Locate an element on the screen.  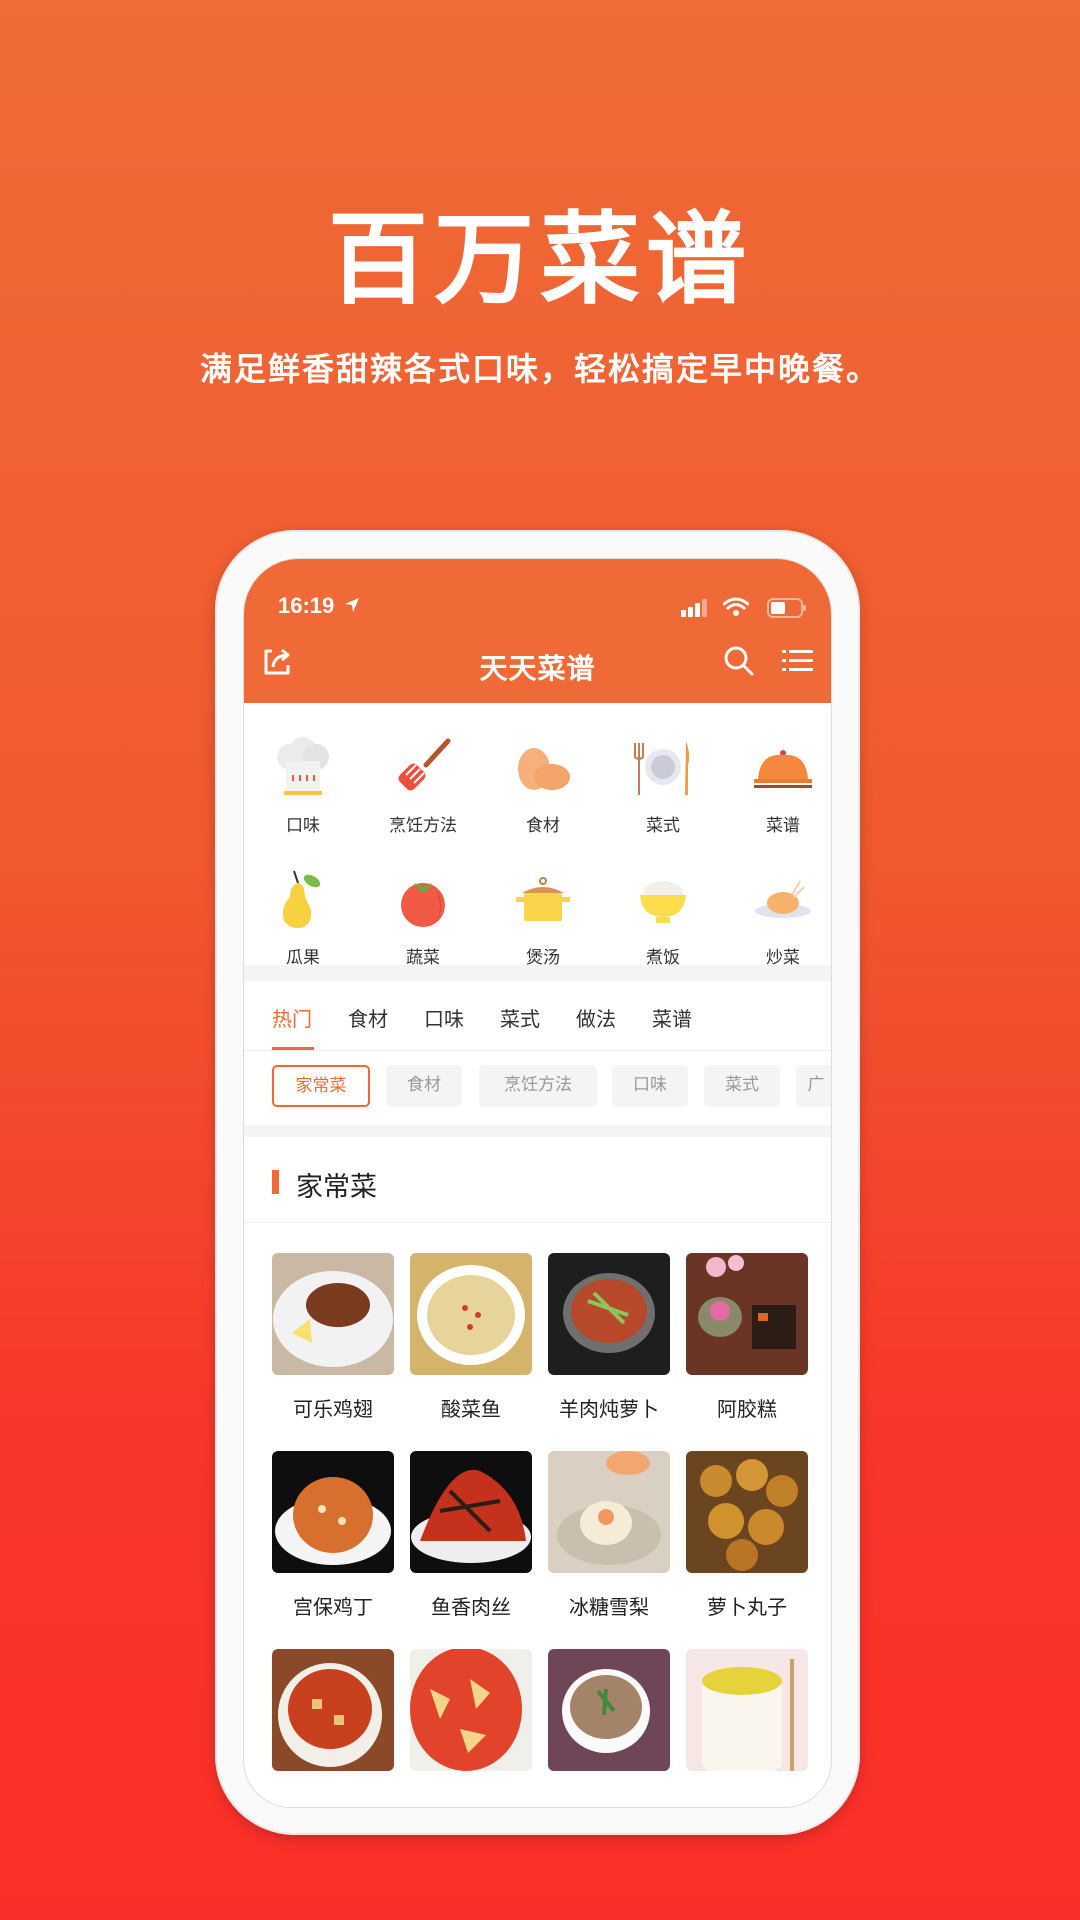
recipe-name: 羊肉炖萝卜 is located at coordinates (609, 1409).